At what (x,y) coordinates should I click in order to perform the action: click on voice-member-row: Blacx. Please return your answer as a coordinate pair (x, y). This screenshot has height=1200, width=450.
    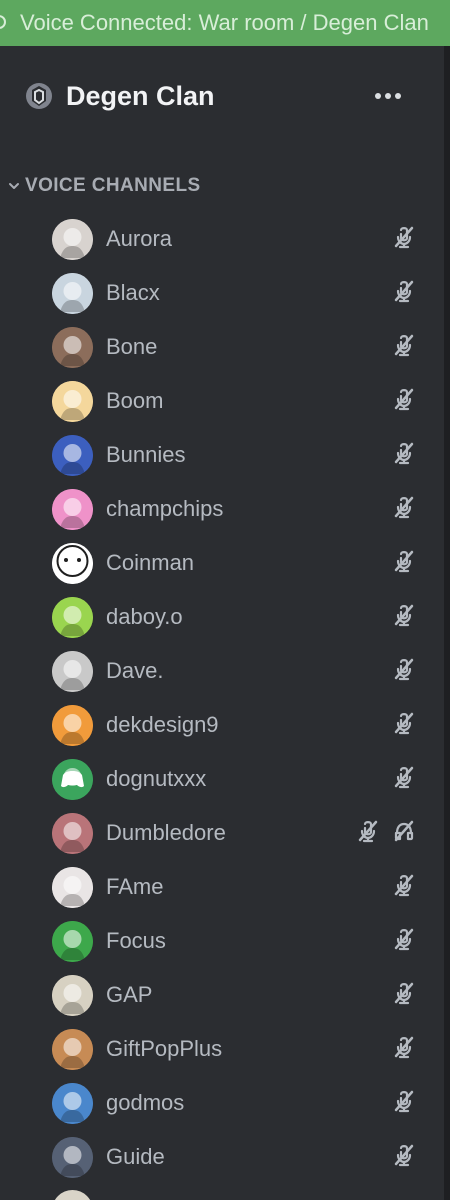
    Looking at the image, I should click on (222, 293).